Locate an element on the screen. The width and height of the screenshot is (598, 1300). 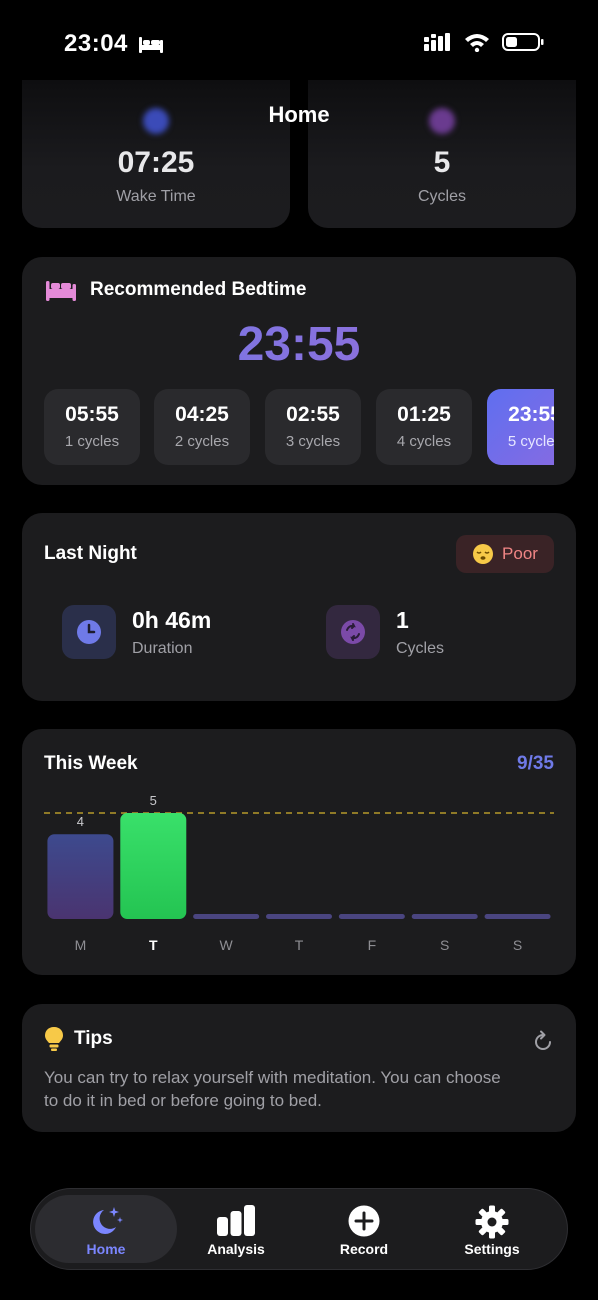
tips-title: Tips is located at coordinates (93, 1038).